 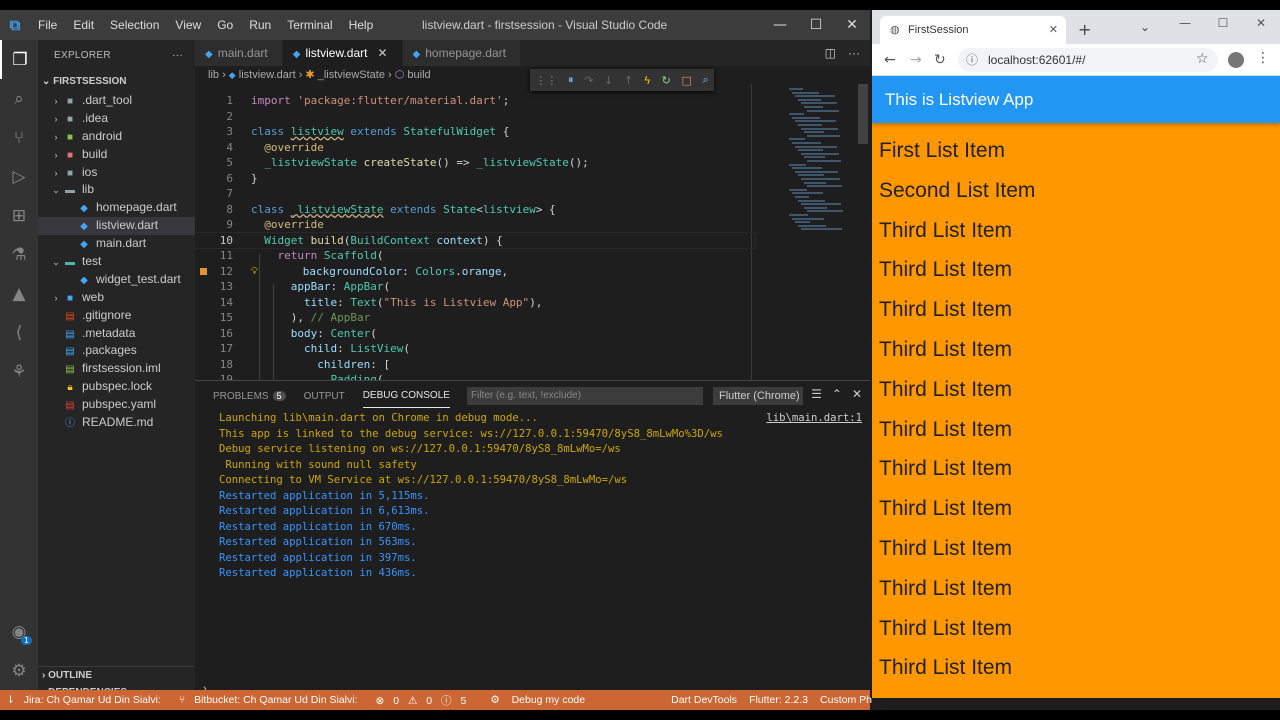 I want to click on tab-output: OUTPUT, so click(x=324, y=396).